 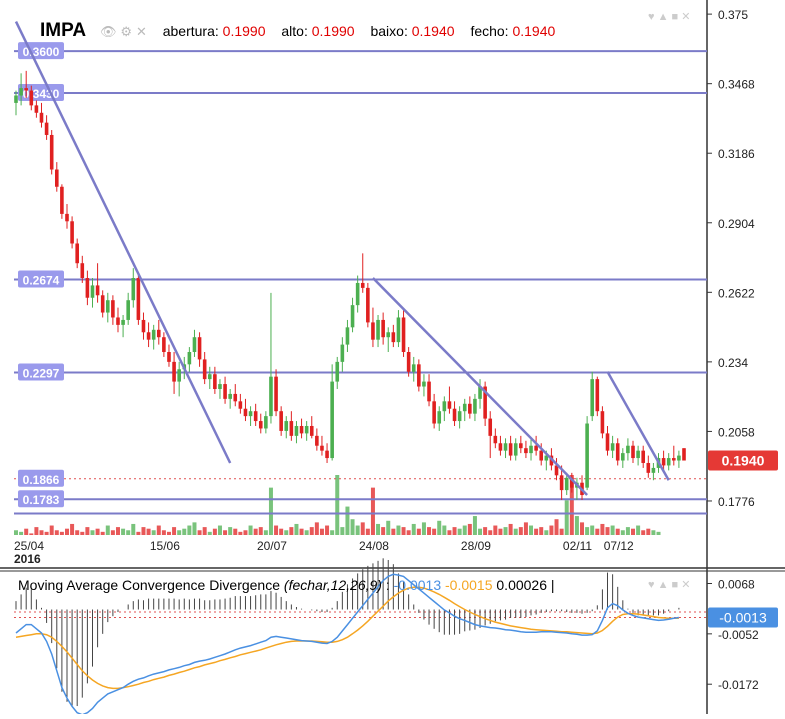 I want to click on move-up-icon: ▲, so click(x=663, y=17).